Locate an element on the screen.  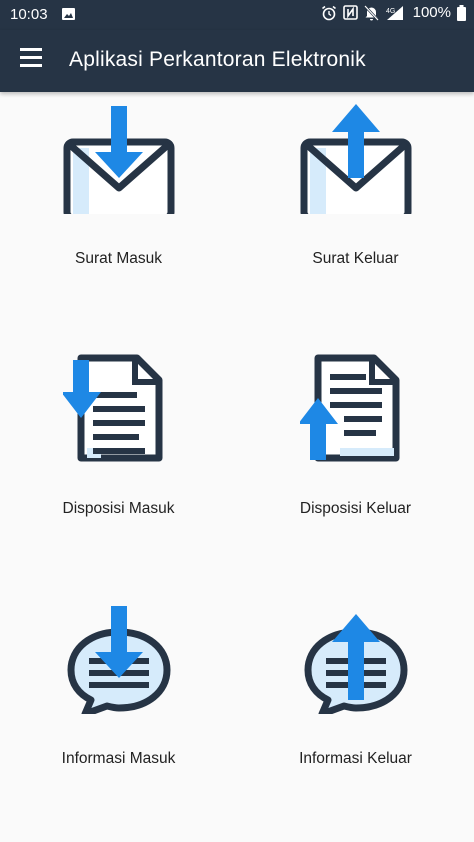
status-icons: 4G 100% is located at coordinates (393, 12).